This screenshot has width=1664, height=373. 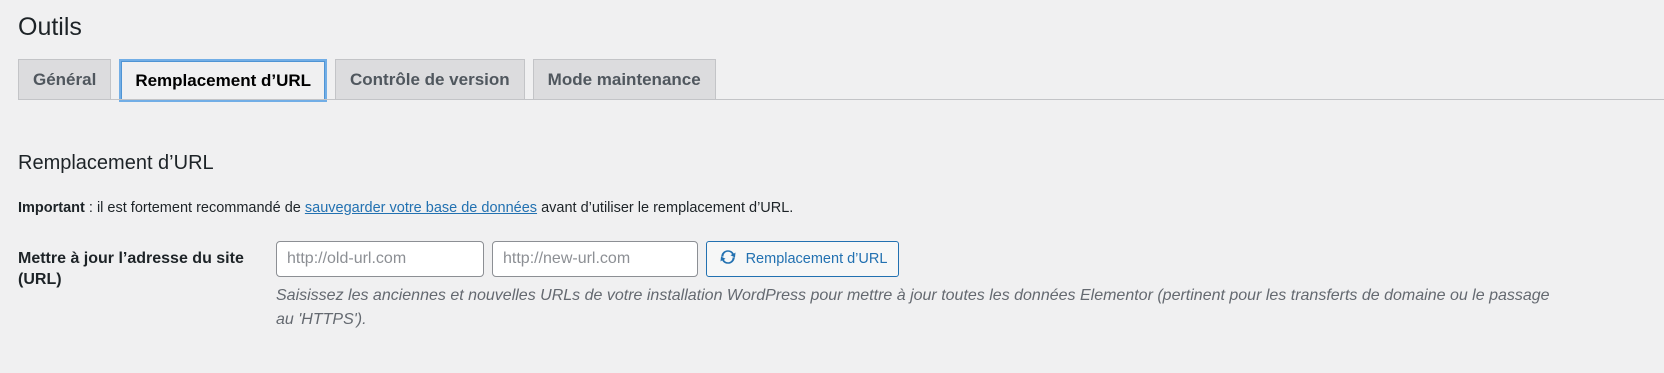 I want to click on backup-database-link: sauvegarder votre base de données, so click(x=421, y=208).